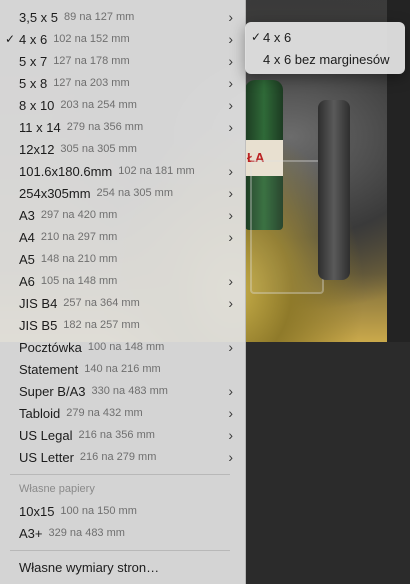 Image resolution: width=410 pixels, height=584 pixels. I want to click on paper-size-name: JIS B5, so click(38, 325).